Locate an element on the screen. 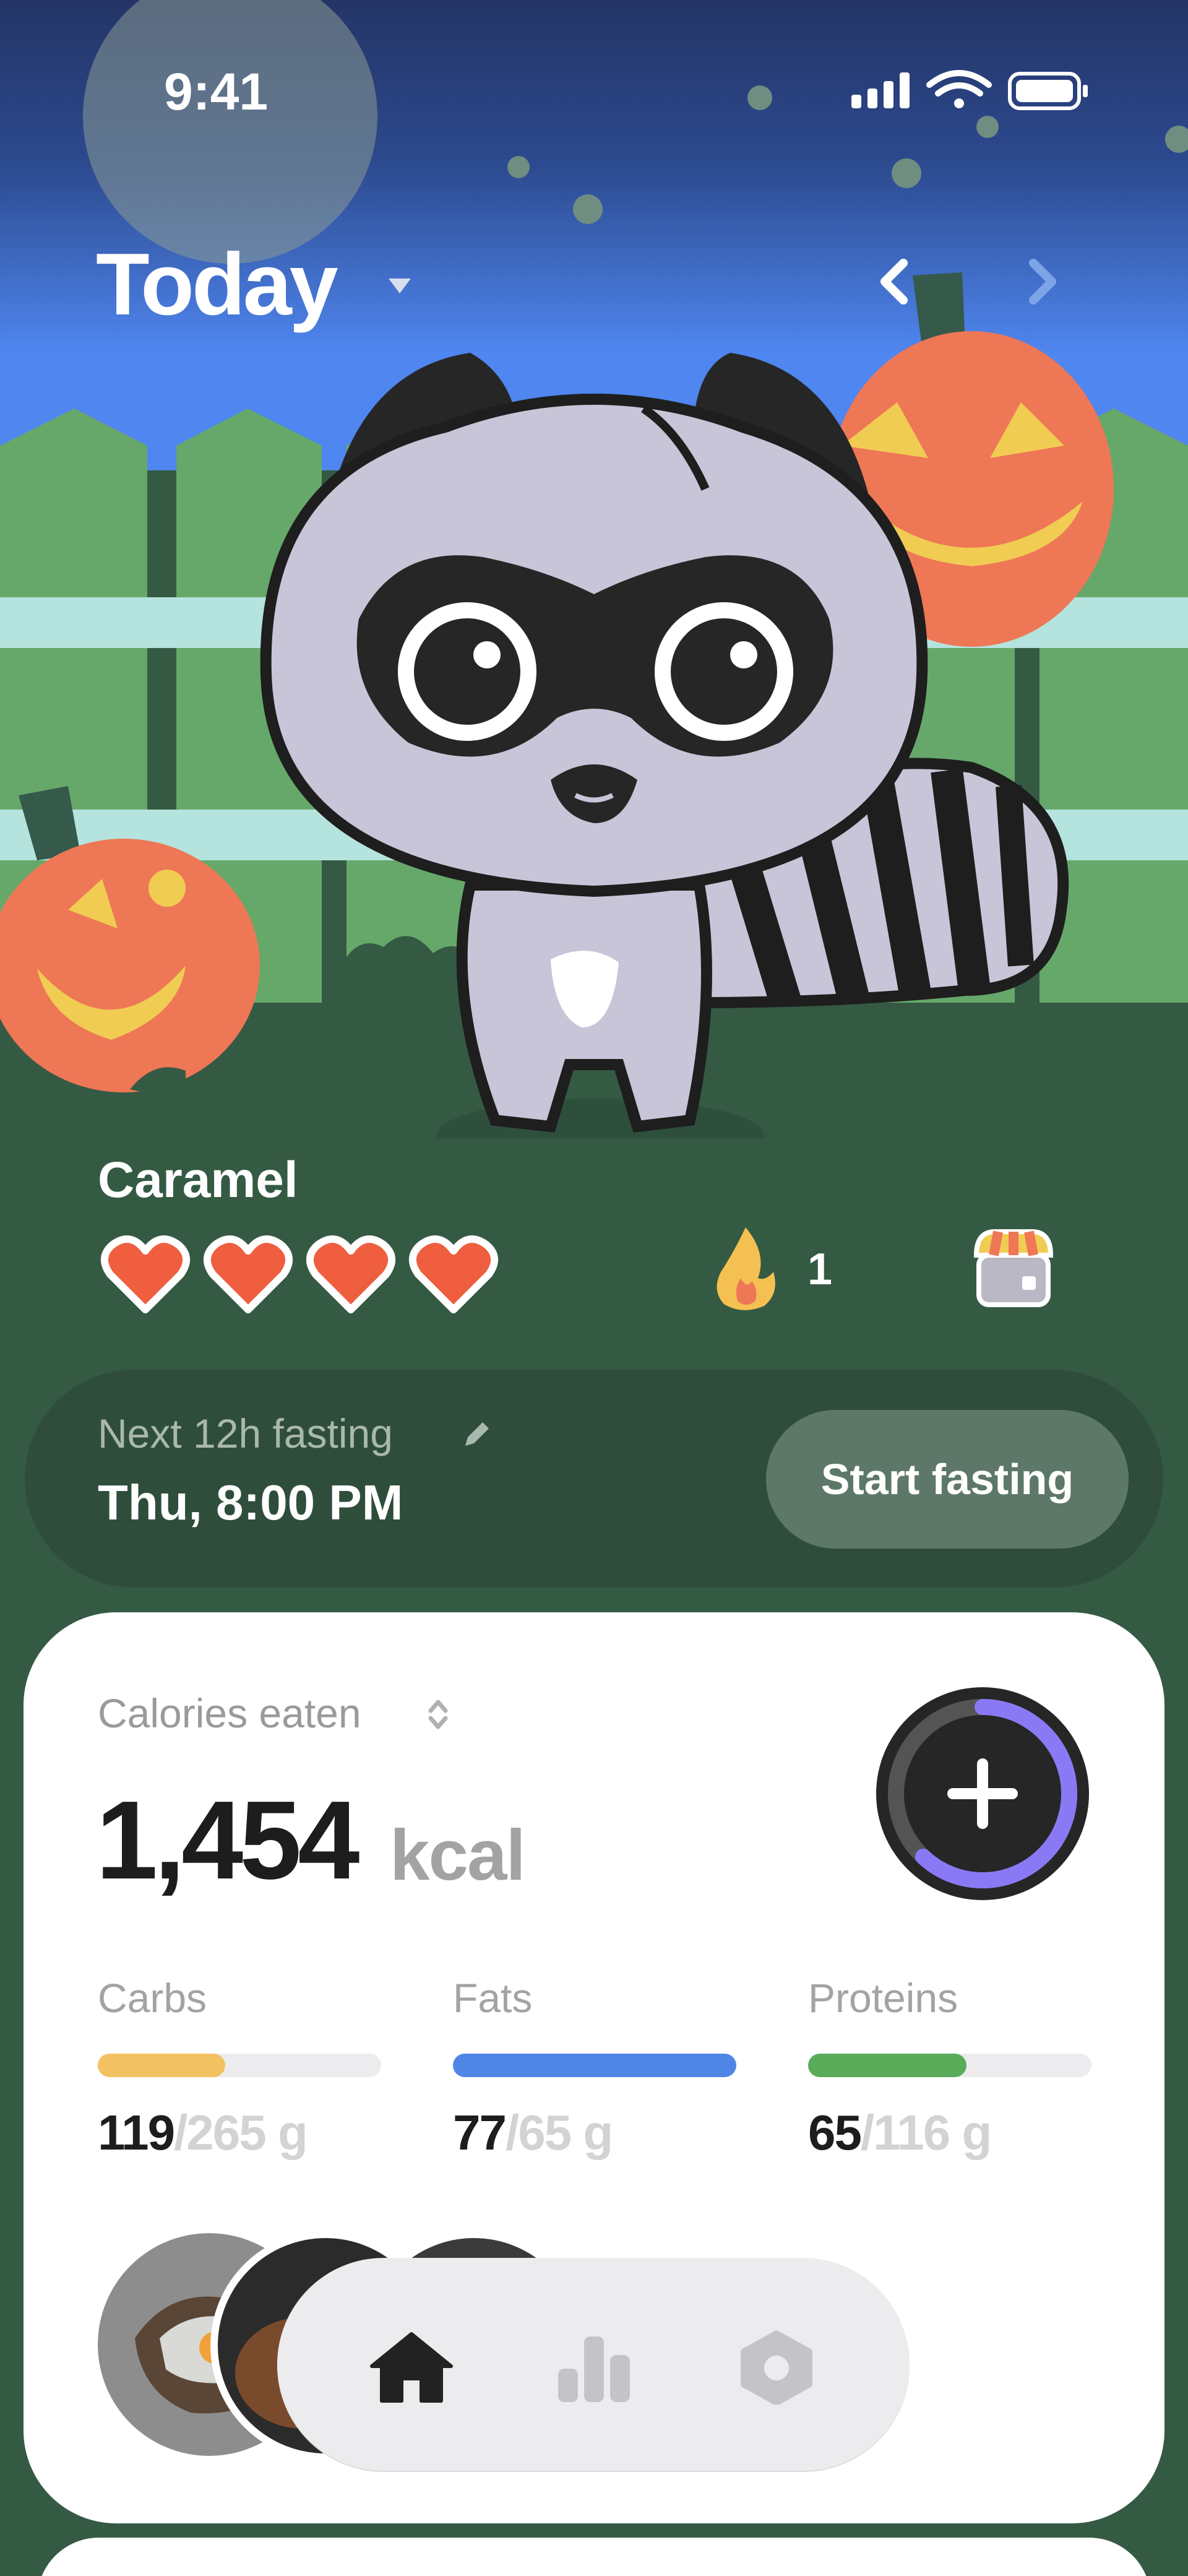 Image resolution: width=1188 pixels, height=2576 pixels. add-food-button is located at coordinates (982, 1793).